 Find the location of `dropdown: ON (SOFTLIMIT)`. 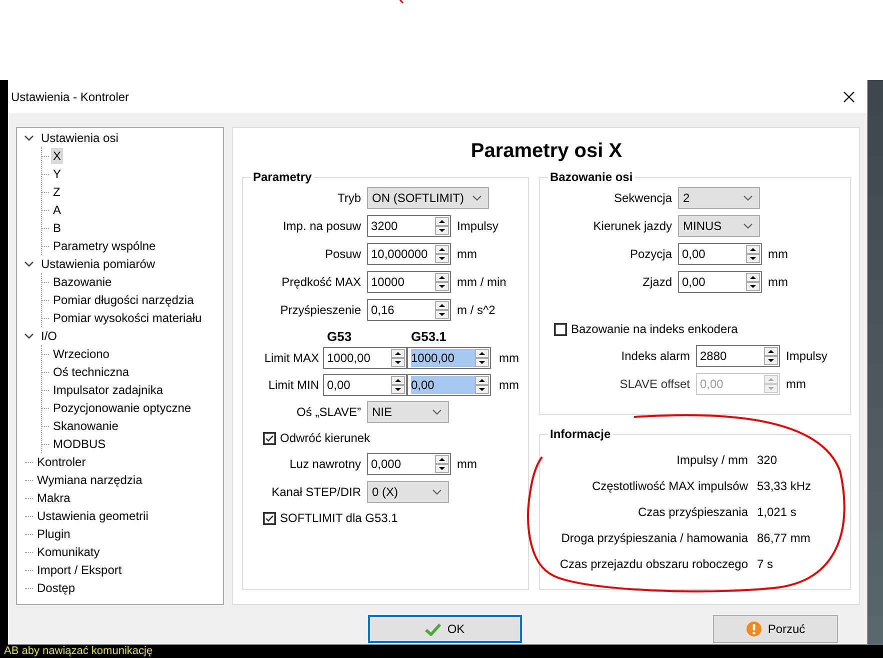

dropdown: ON (SOFTLIMIT) is located at coordinates (428, 198).